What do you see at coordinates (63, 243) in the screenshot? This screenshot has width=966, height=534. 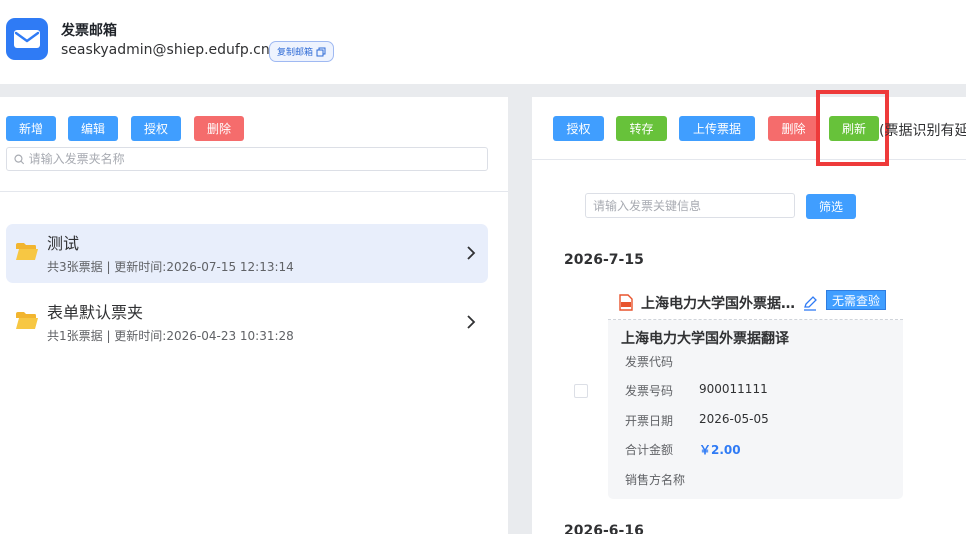 I see `folder-name: 测试` at bounding box center [63, 243].